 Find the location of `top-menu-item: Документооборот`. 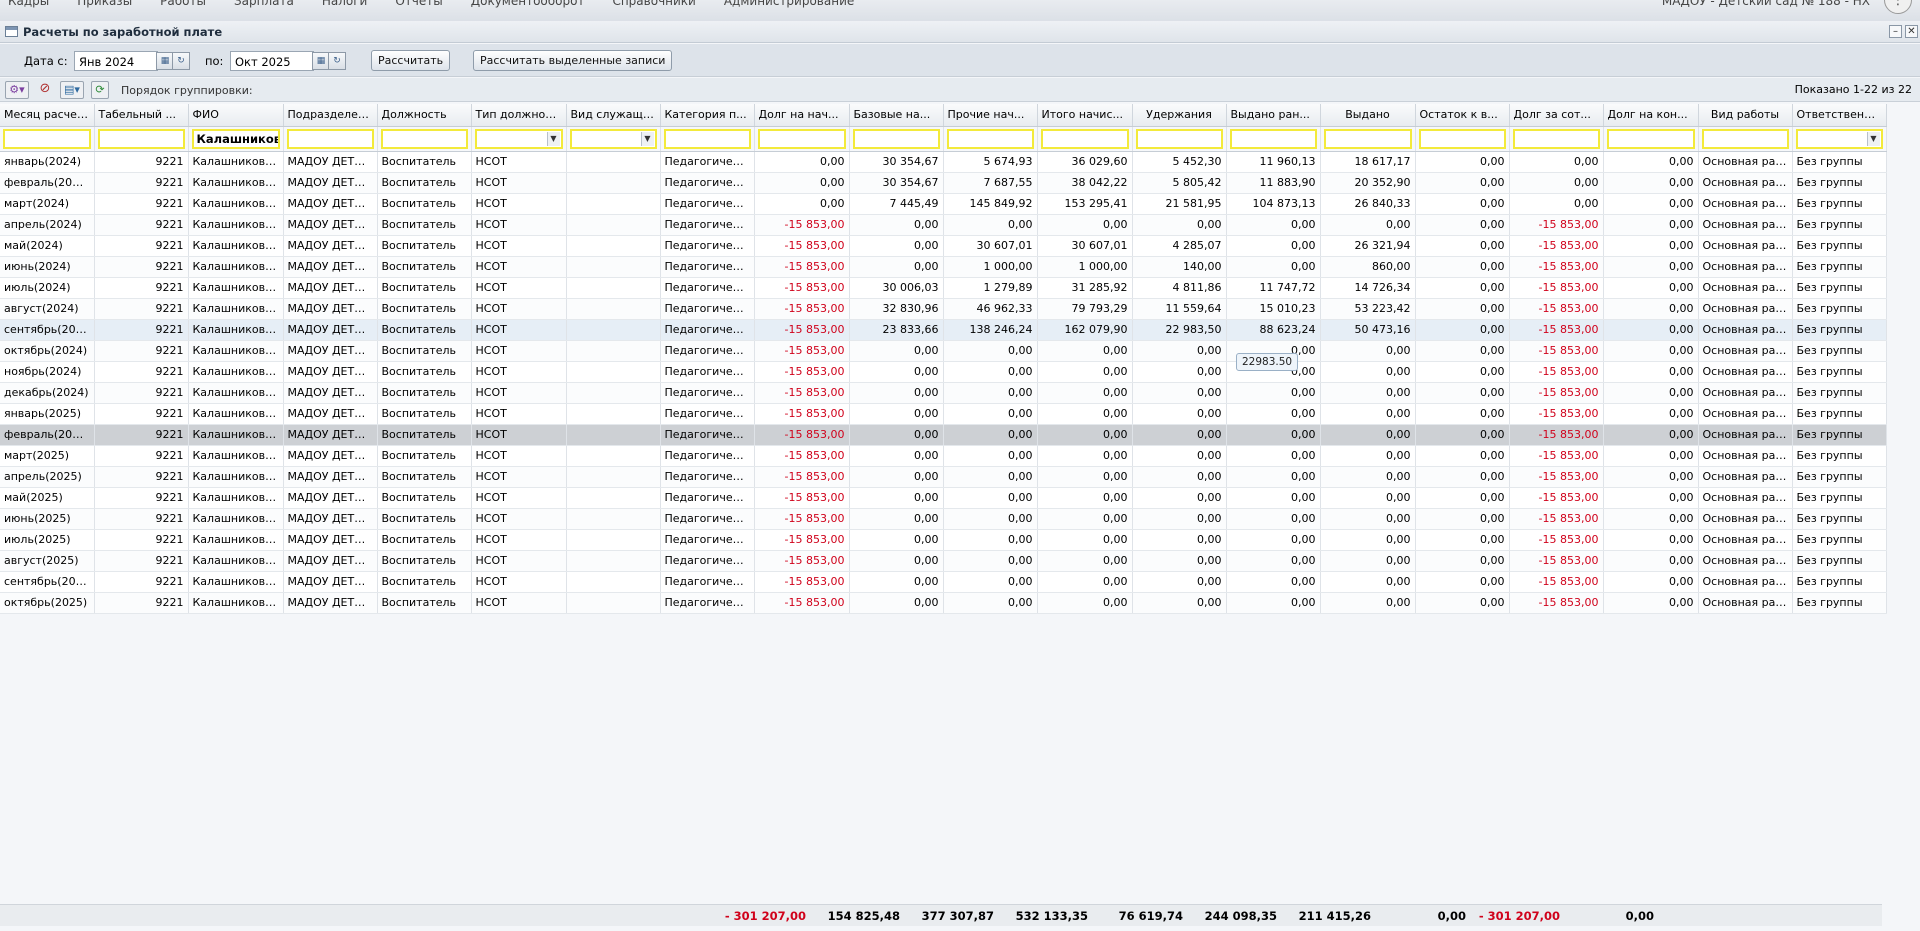

top-menu-item: Документооборот is located at coordinates (528, 4).